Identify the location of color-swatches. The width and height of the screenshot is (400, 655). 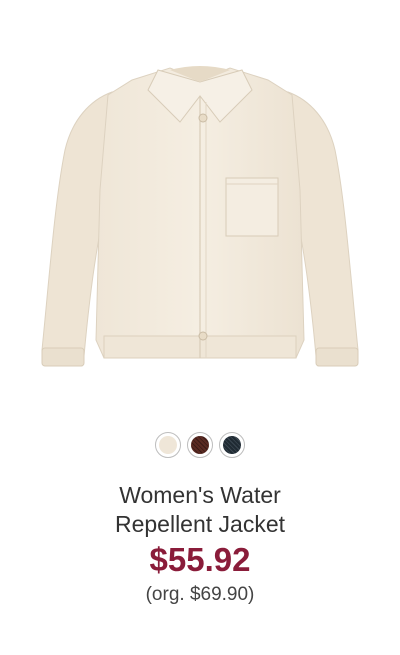
(200, 445).